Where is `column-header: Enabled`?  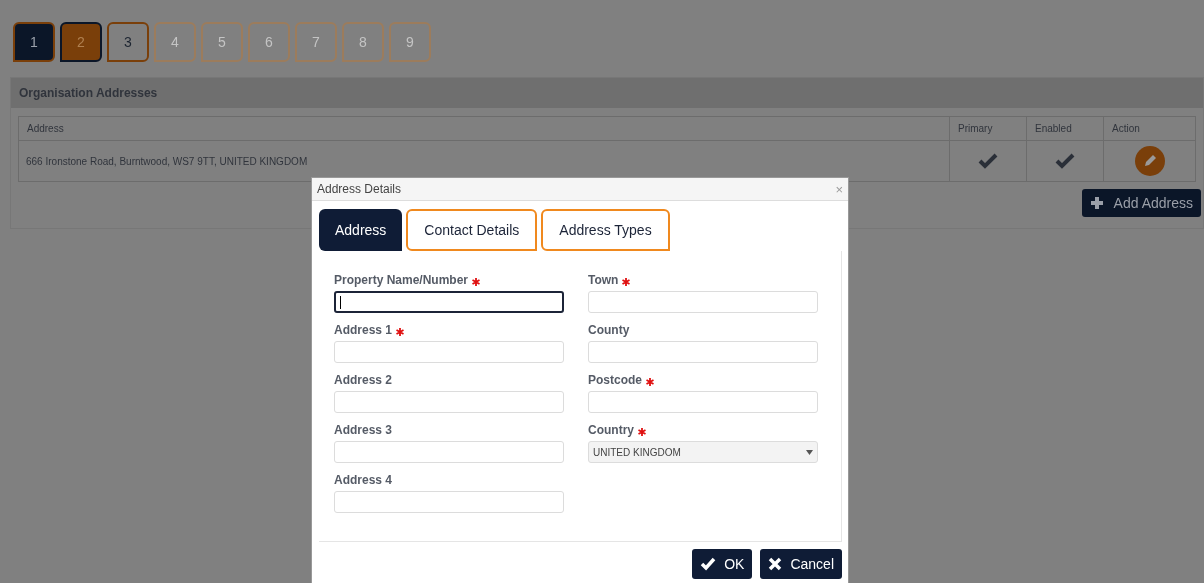
column-header: Enabled is located at coordinates (1064, 128).